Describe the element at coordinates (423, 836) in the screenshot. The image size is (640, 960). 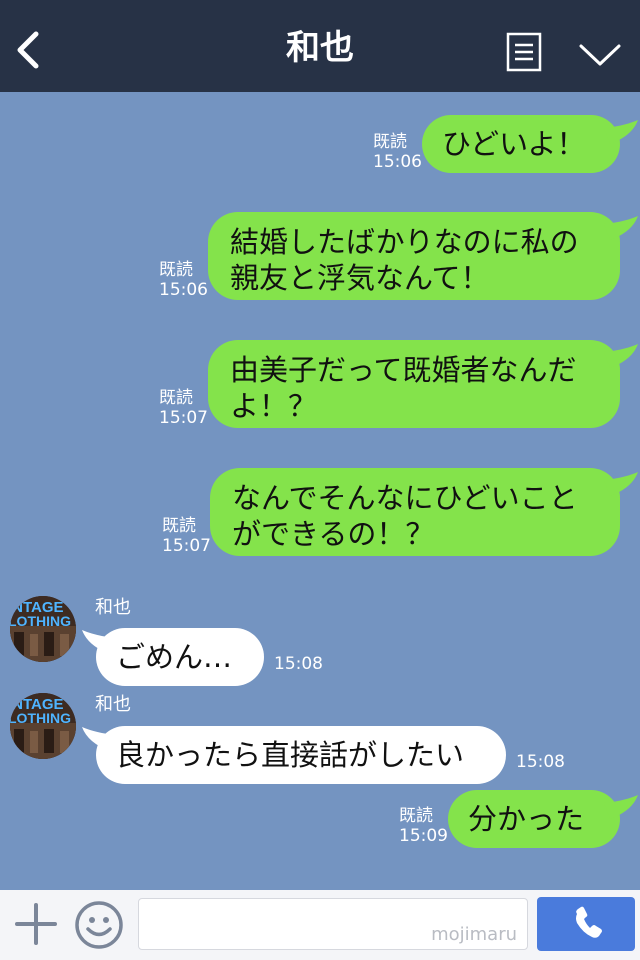
I see `message-time: 15:09` at that location.